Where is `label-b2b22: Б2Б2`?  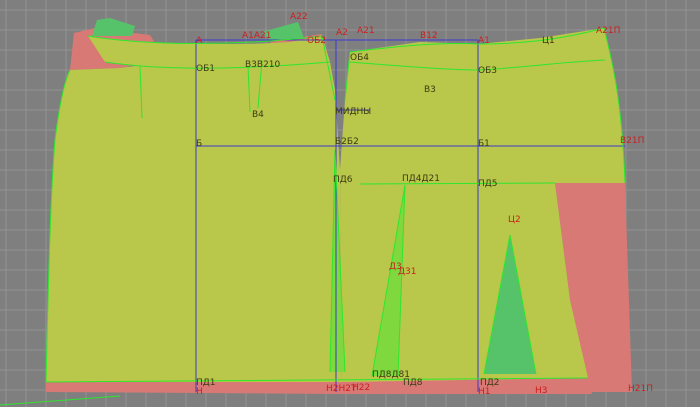 label-b2b22: Б2Б2 is located at coordinates (347, 142).